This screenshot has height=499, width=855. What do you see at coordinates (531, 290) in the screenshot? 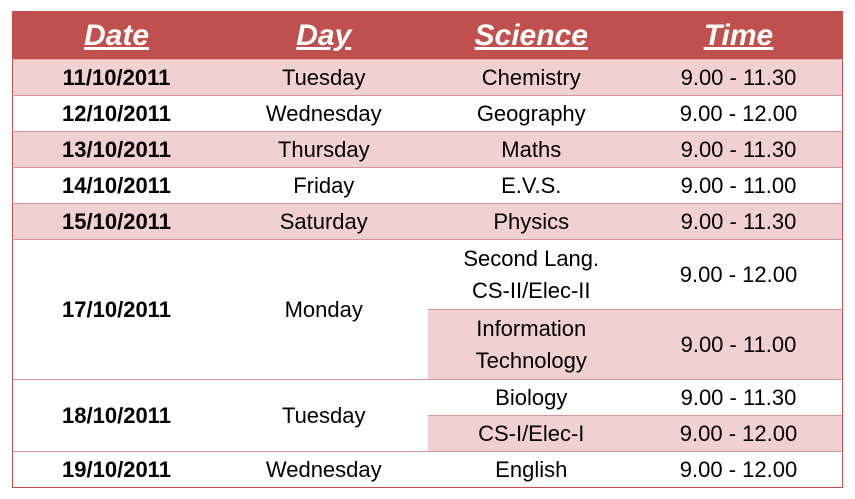
I see `science-line: CS-II/Elec-II` at bounding box center [531, 290].